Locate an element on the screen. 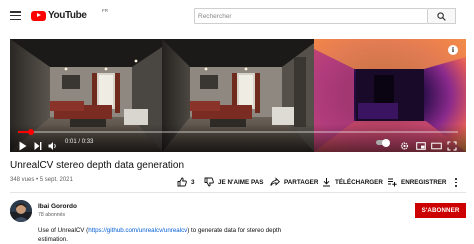  search-input is located at coordinates (312, 16).